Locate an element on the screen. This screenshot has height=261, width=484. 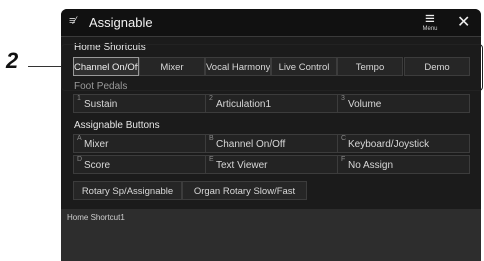
home-shortcut-channel-on-off: Channel On/Off is located at coordinates (106, 66).